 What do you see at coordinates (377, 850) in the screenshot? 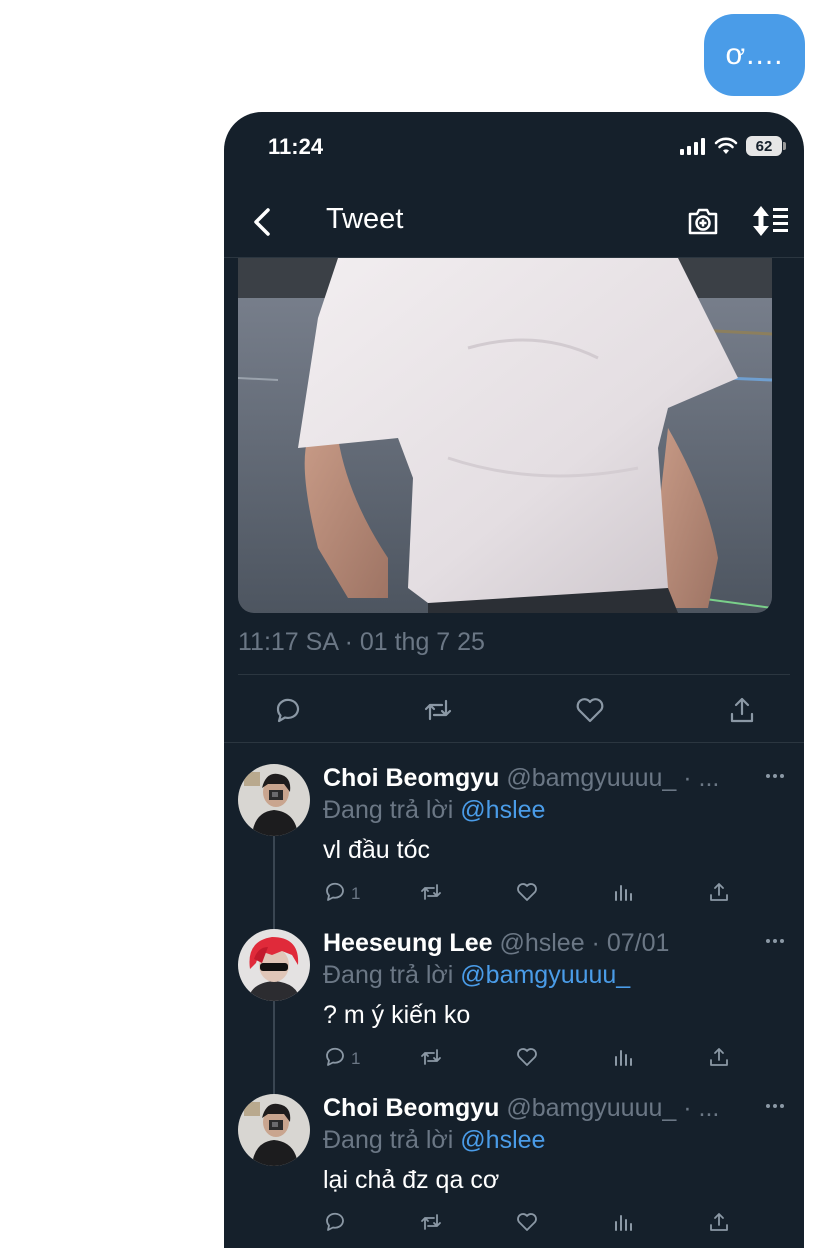
I see `reply-text: vl đầu tóc` at bounding box center [377, 850].